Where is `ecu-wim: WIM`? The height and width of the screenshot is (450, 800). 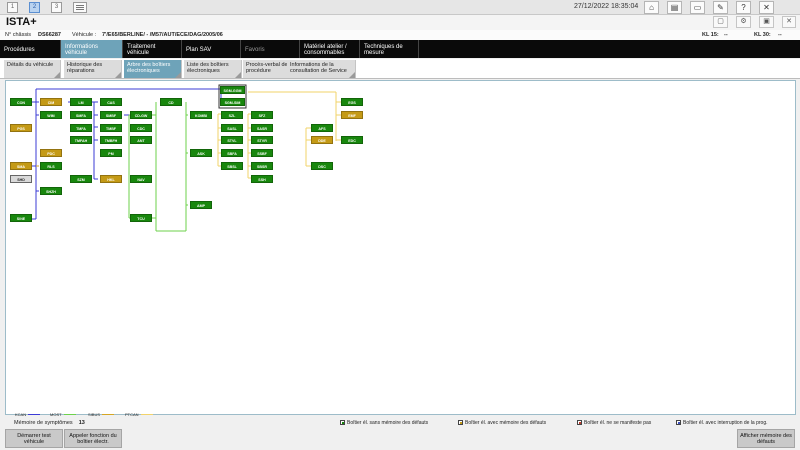 ecu-wim: WIM is located at coordinates (51, 115).